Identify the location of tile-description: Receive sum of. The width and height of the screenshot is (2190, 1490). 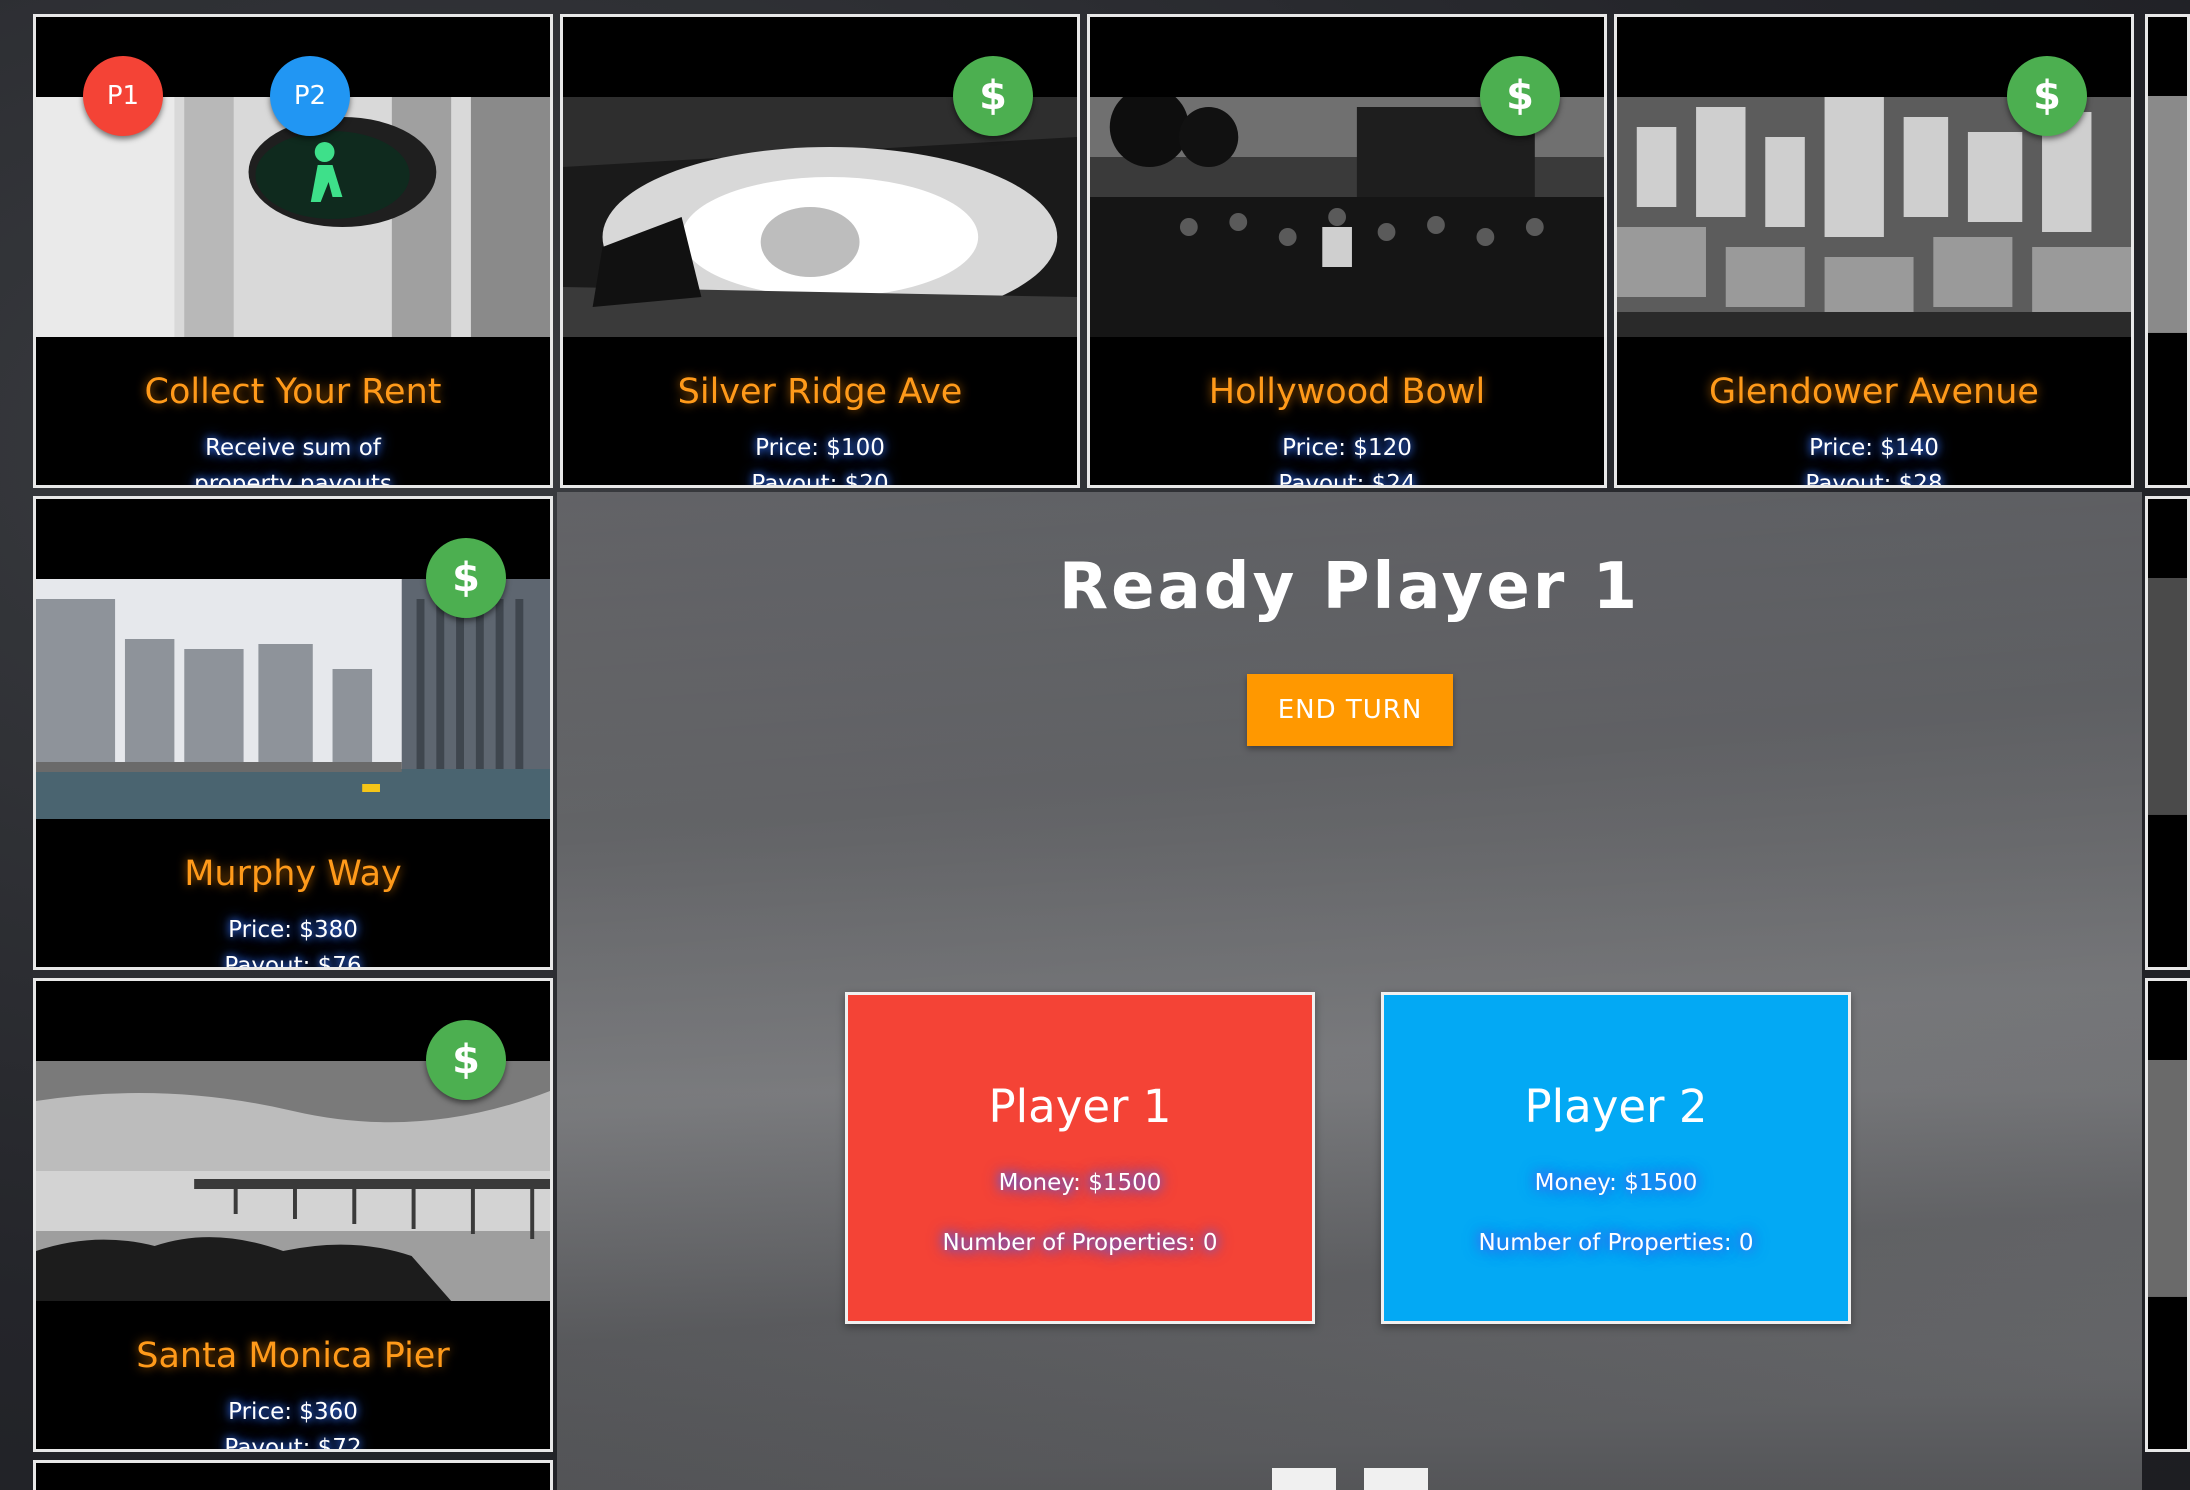
(293, 448).